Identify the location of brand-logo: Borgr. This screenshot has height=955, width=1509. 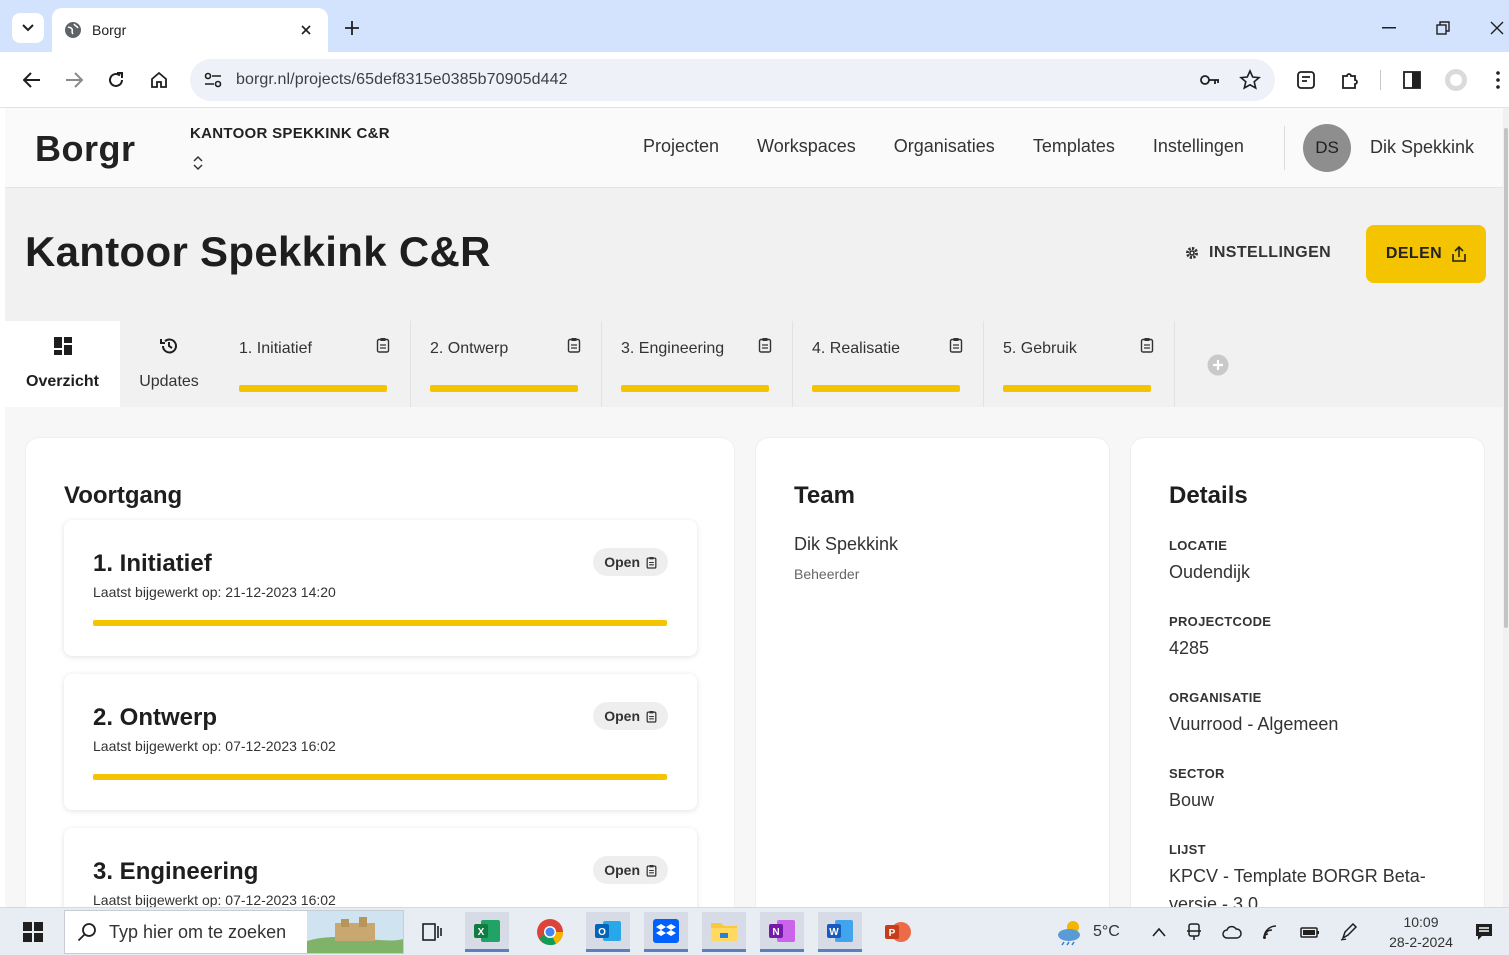
(85, 149).